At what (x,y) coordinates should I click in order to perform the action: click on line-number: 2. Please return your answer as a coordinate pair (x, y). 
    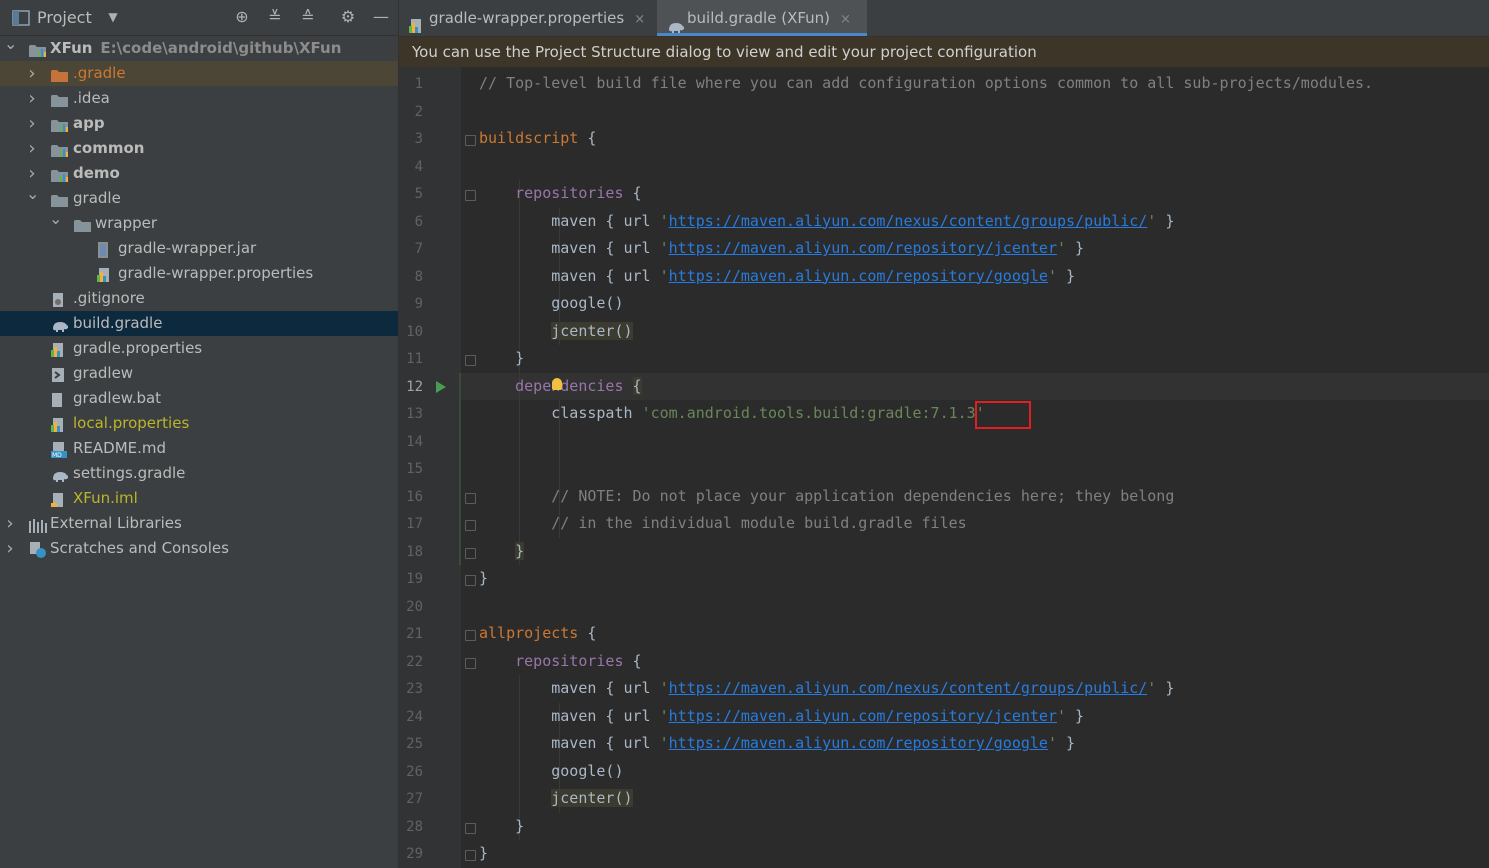
    Looking at the image, I should click on (418, 111).